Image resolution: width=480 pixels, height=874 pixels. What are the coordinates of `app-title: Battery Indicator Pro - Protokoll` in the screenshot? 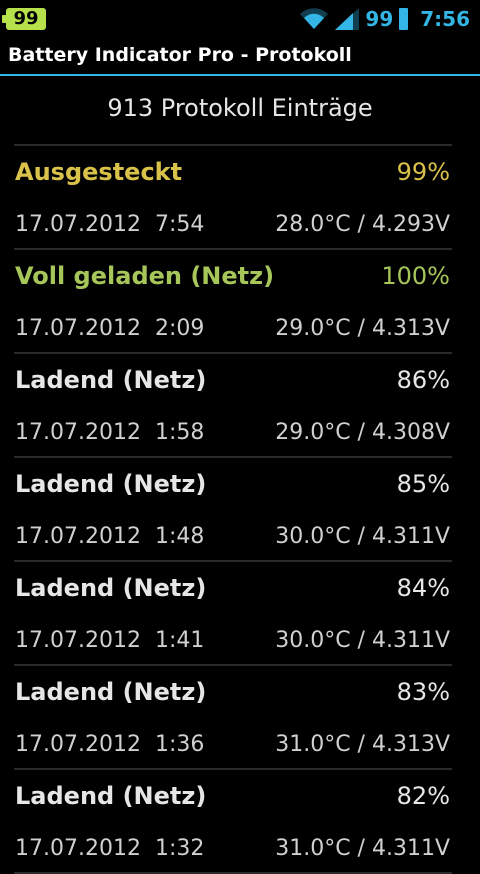 It's located at (180, 55).